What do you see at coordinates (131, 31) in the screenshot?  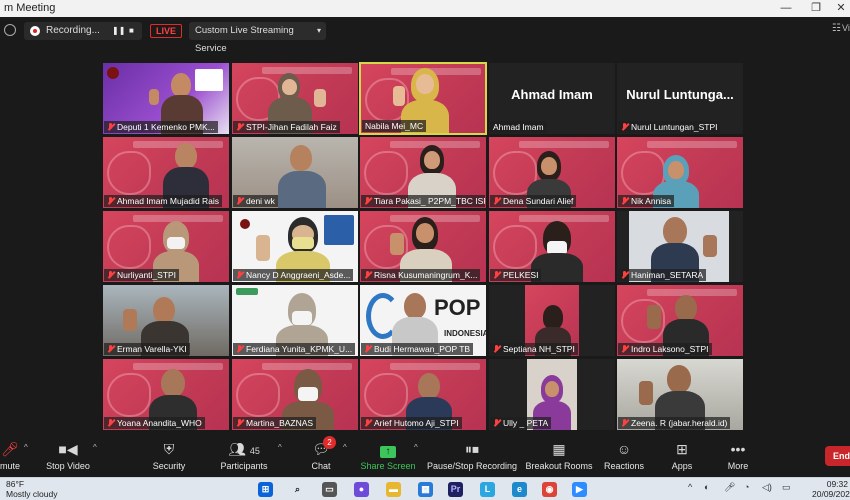 I see `stop-recording-icon: ■` at bounding box center [131, 31].